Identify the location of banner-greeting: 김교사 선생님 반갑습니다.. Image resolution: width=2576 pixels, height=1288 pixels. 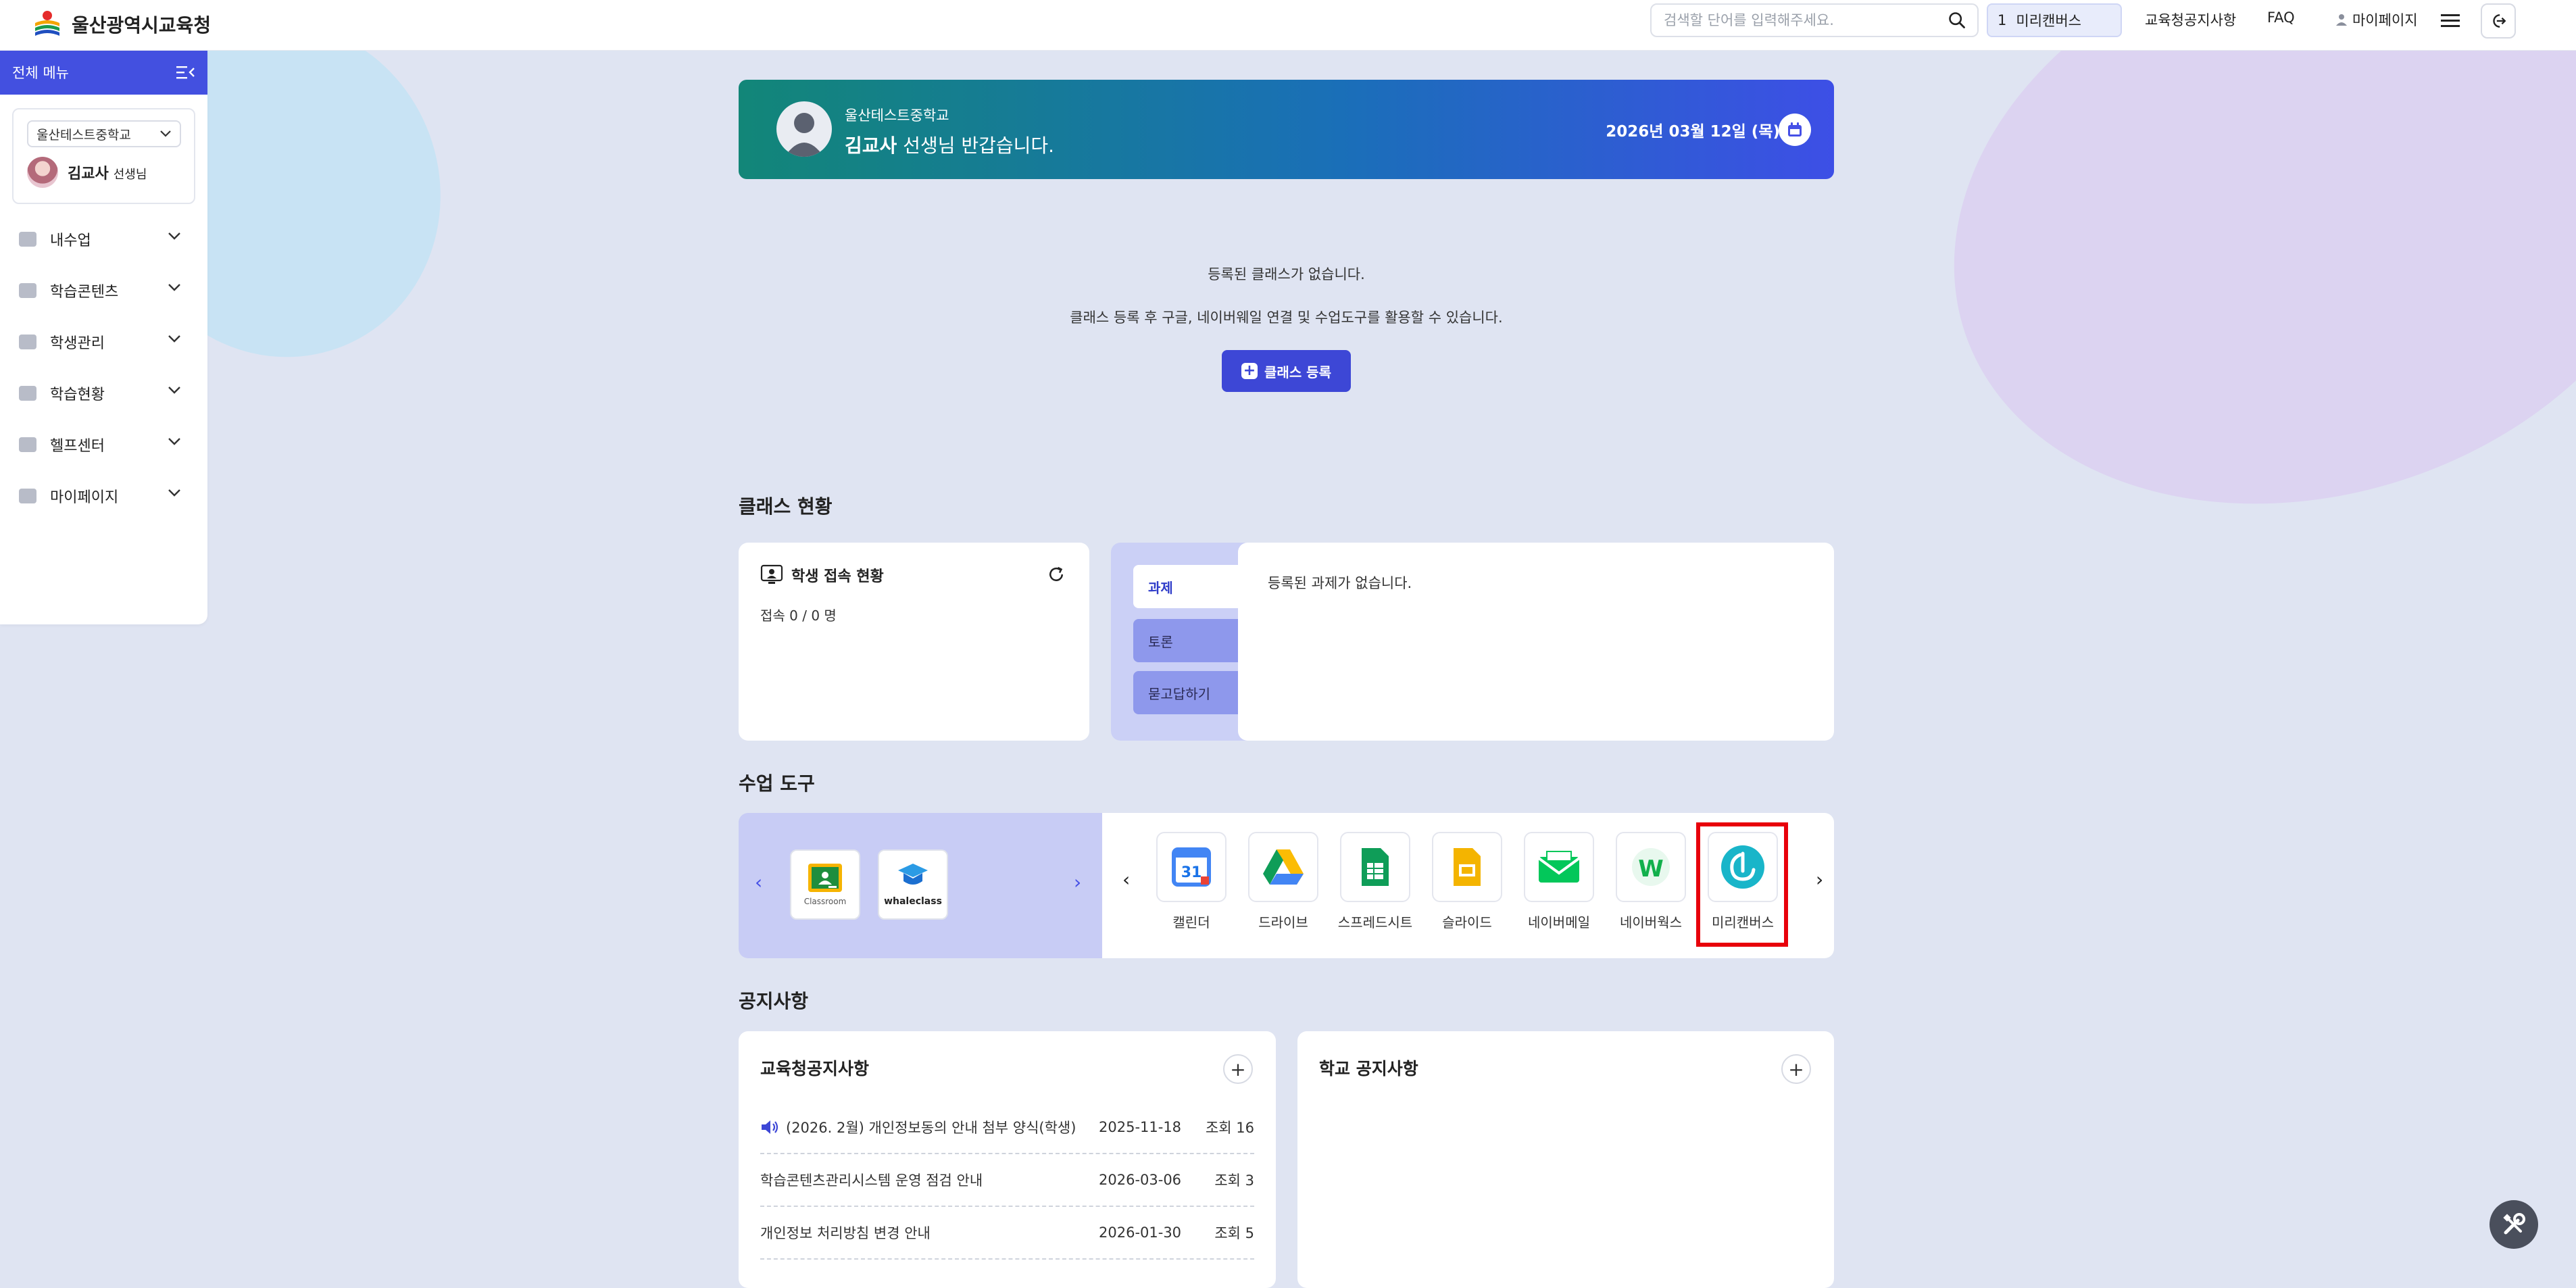
(950, 145).